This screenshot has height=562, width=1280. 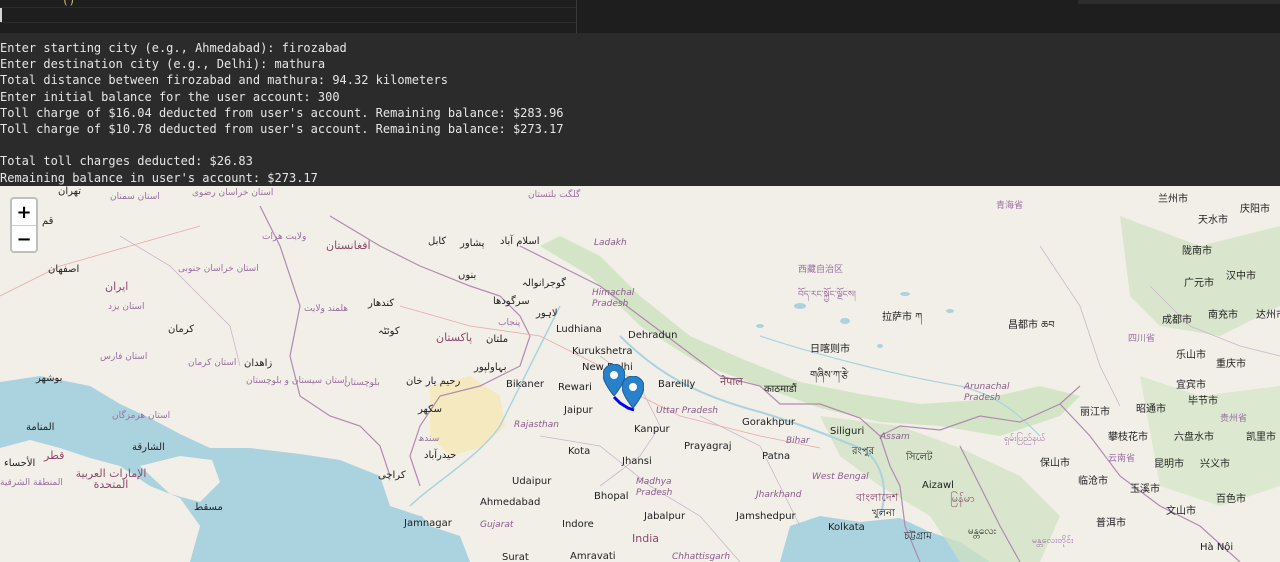 I want to click on map-label: Chhattisgarh, so click(x=701, y=557).